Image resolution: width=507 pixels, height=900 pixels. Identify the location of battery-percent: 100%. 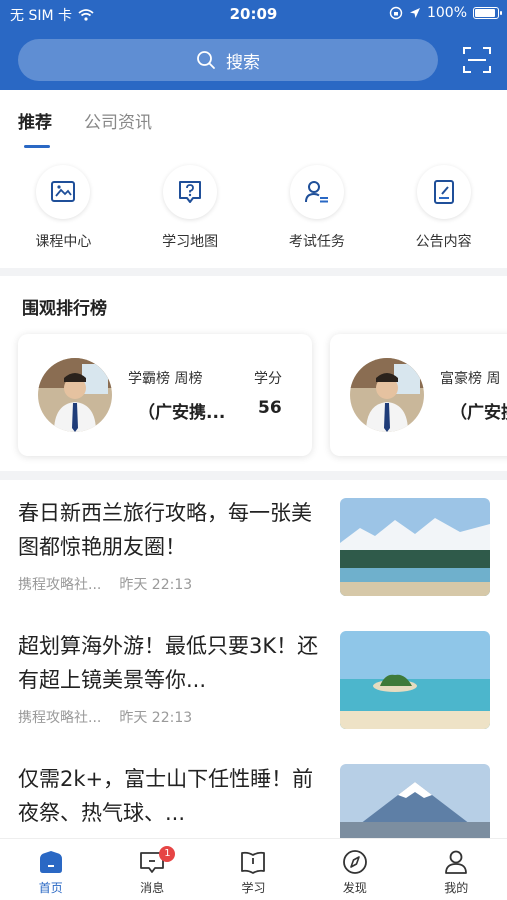
(446, 13).